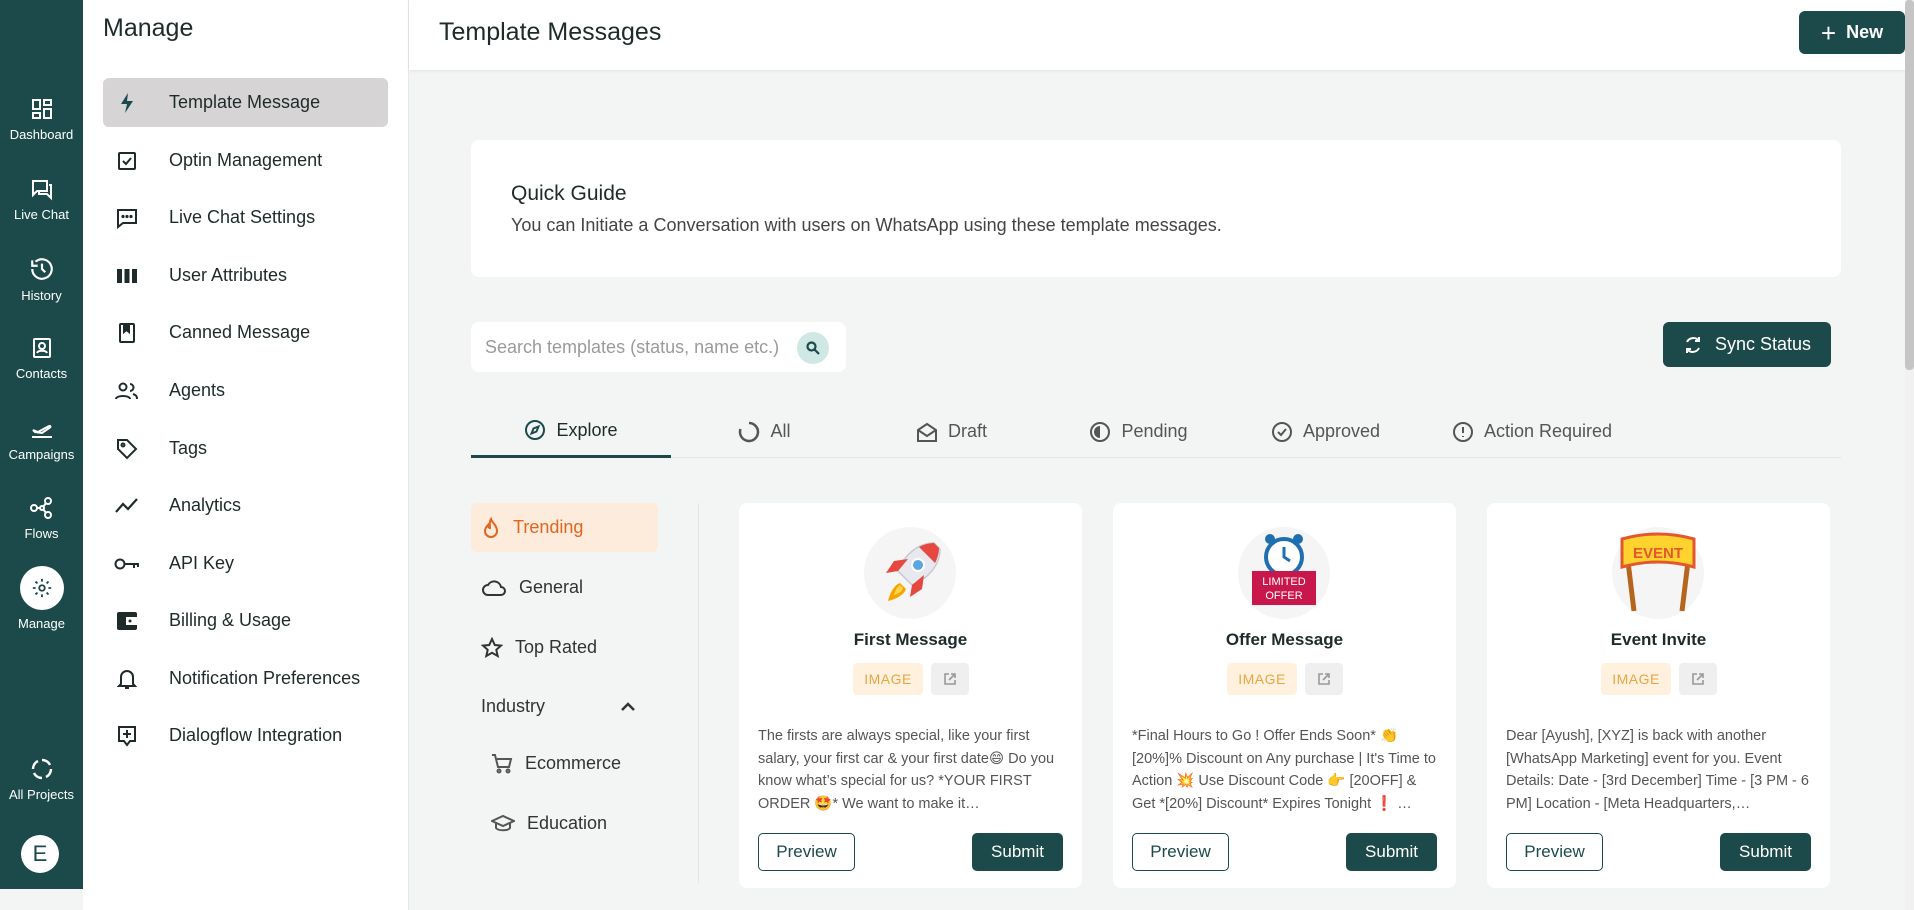  What do you see at coordinates (265, 678) in the screenshot?
I see `menu-item-label: Notification Preferences` at bounding box center [265, 678].